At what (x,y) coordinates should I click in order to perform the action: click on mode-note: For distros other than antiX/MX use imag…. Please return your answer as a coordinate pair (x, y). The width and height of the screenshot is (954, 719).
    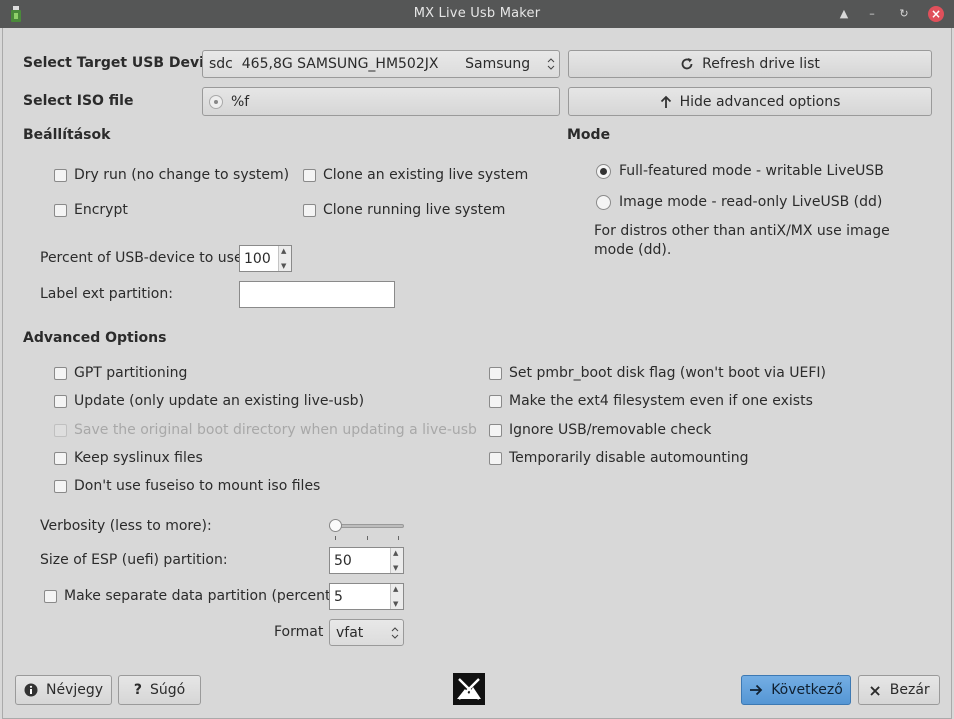
    Looking at the image, I should click on (742, 240).